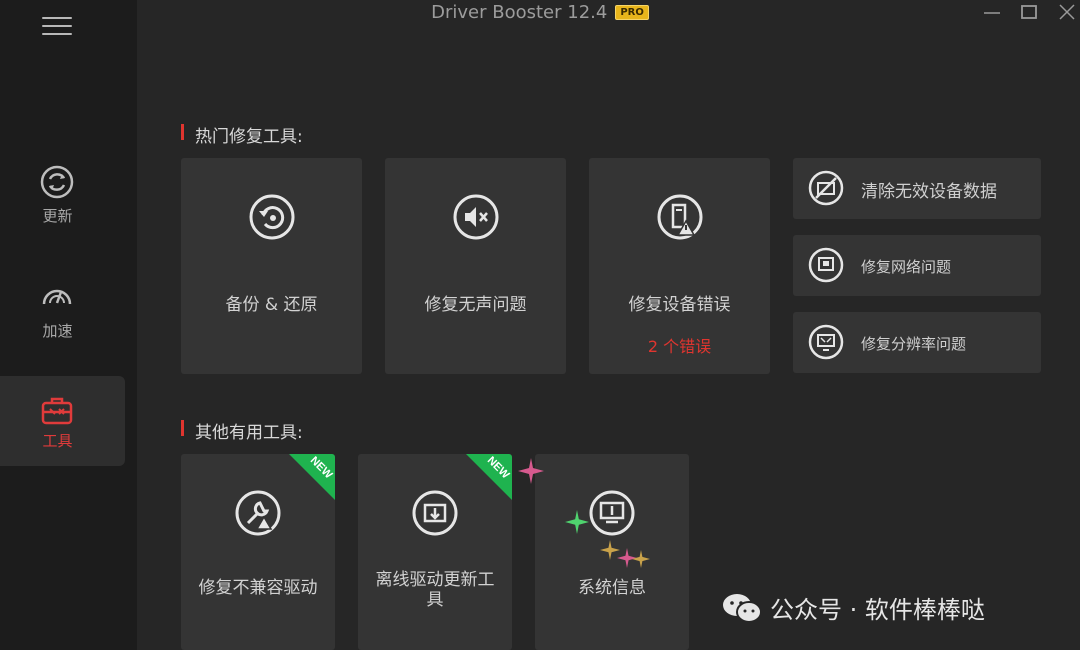 Image resolution: width=1080 pixels, height=650 pixels. What do you see at coordinates (632, 12) in the screenshot?
I see `pro-badge: PRO` at bounding box center [632, 12].